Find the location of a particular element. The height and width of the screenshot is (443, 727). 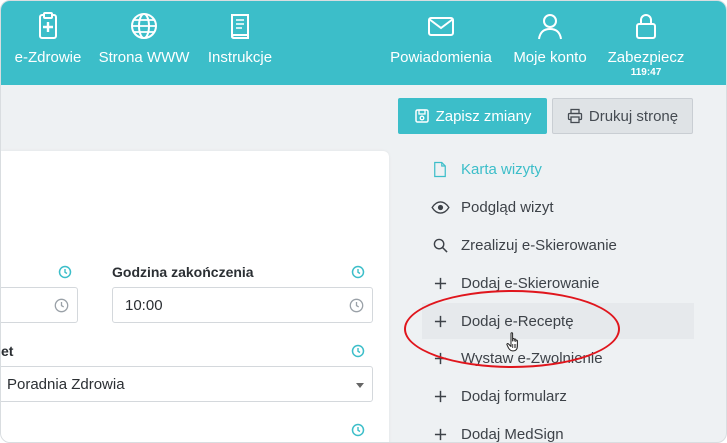

menu-label: Dodaj e-Receptę is located at coordinates (517, 321).